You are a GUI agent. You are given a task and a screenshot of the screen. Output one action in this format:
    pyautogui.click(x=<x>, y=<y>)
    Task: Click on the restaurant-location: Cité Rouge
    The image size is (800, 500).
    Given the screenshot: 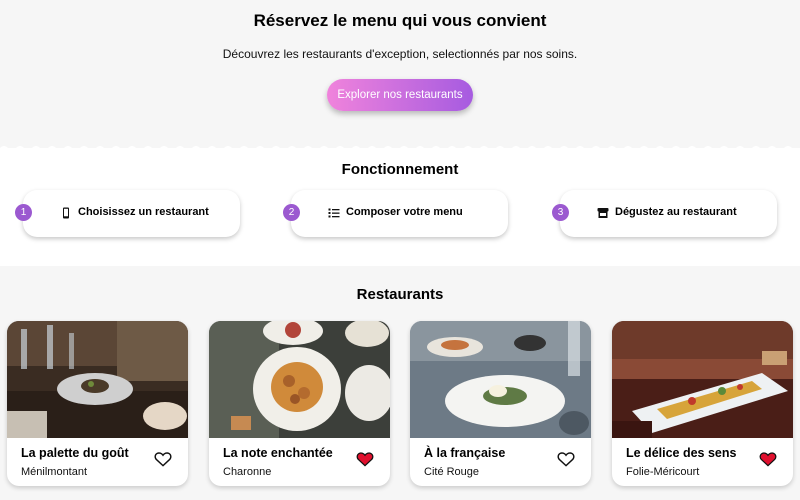 What is the action you would take?
    pyautogui.click(x=452, y=472)
    